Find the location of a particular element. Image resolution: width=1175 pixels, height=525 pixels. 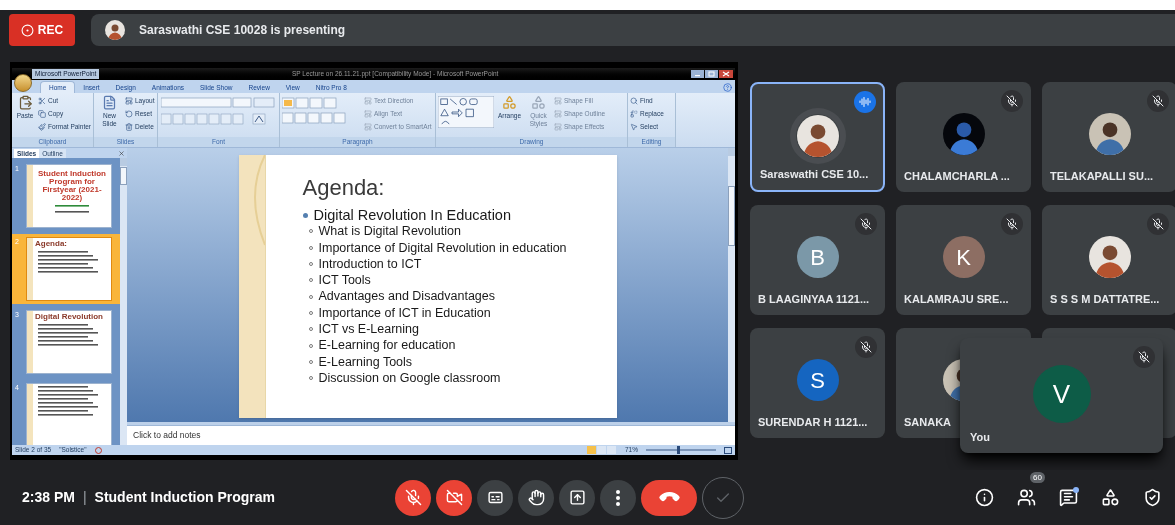

hand-icon is located at coordinates (536, 497).